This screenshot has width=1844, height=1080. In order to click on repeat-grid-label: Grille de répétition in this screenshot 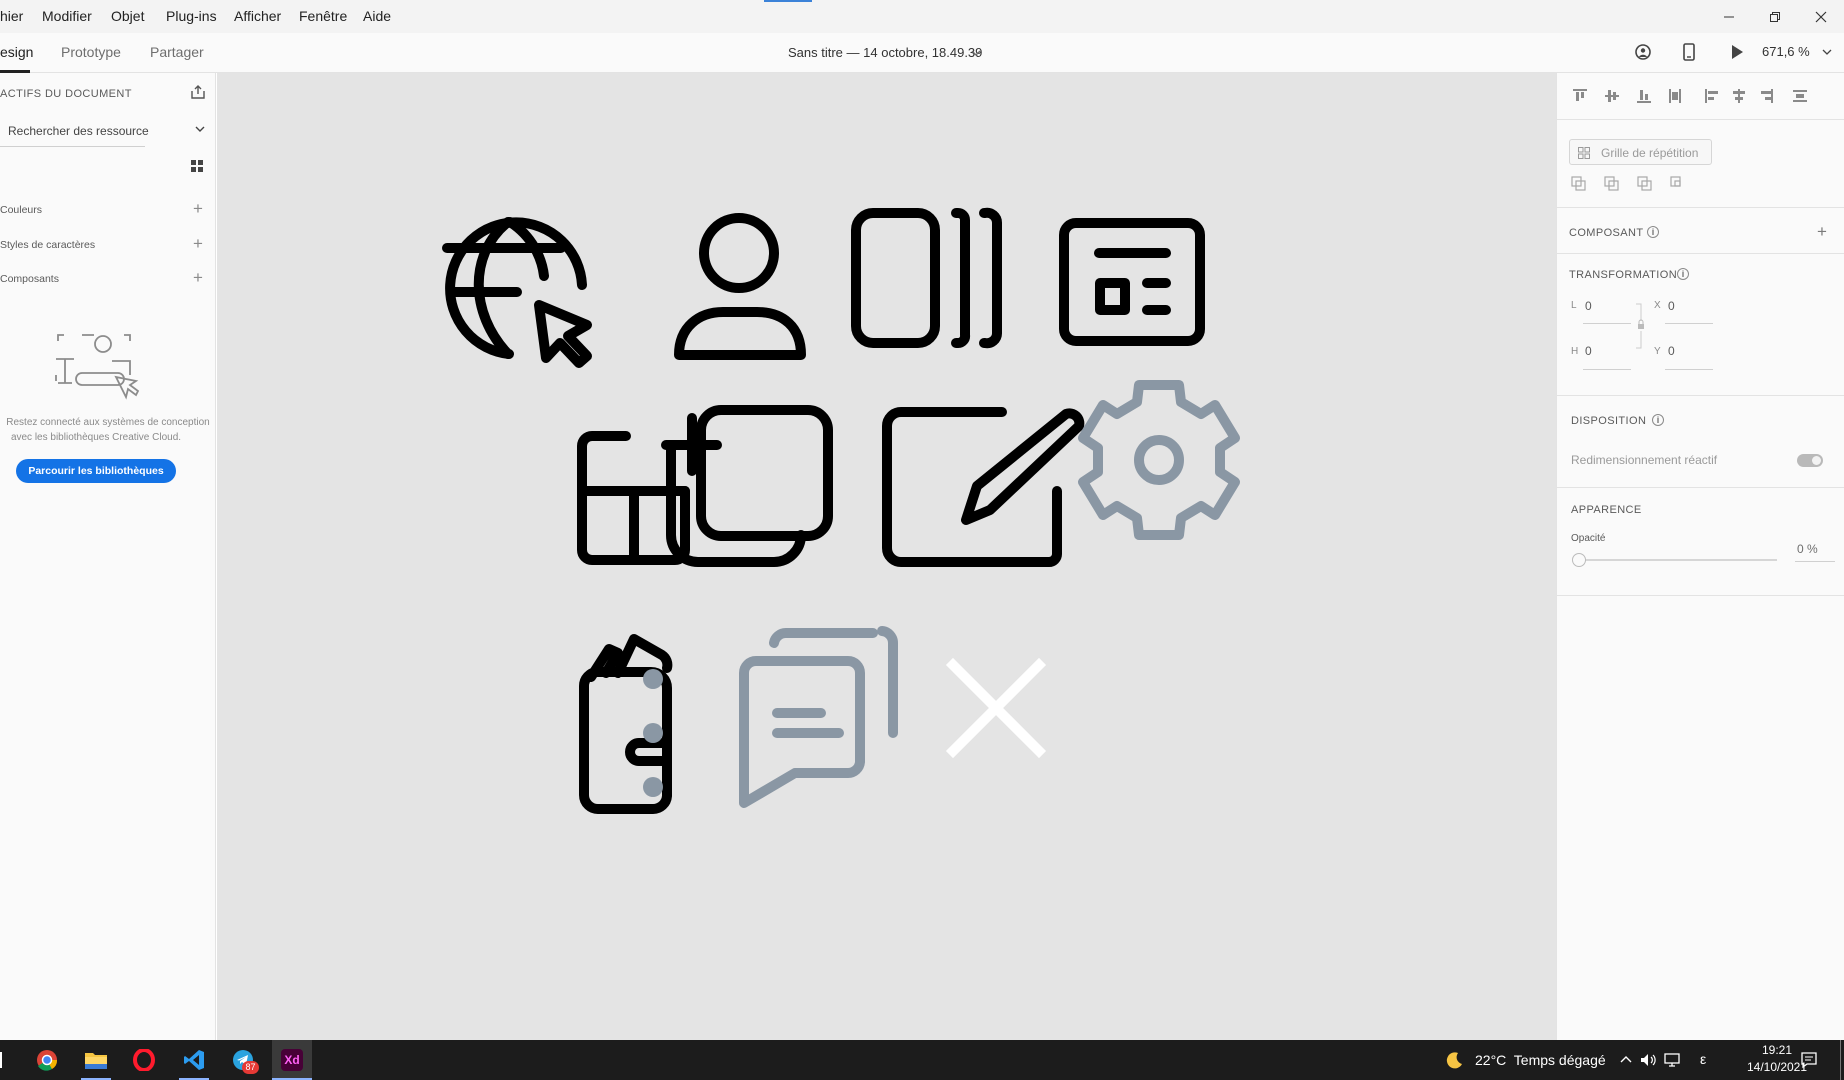, I will do `click(1650, 153)`.